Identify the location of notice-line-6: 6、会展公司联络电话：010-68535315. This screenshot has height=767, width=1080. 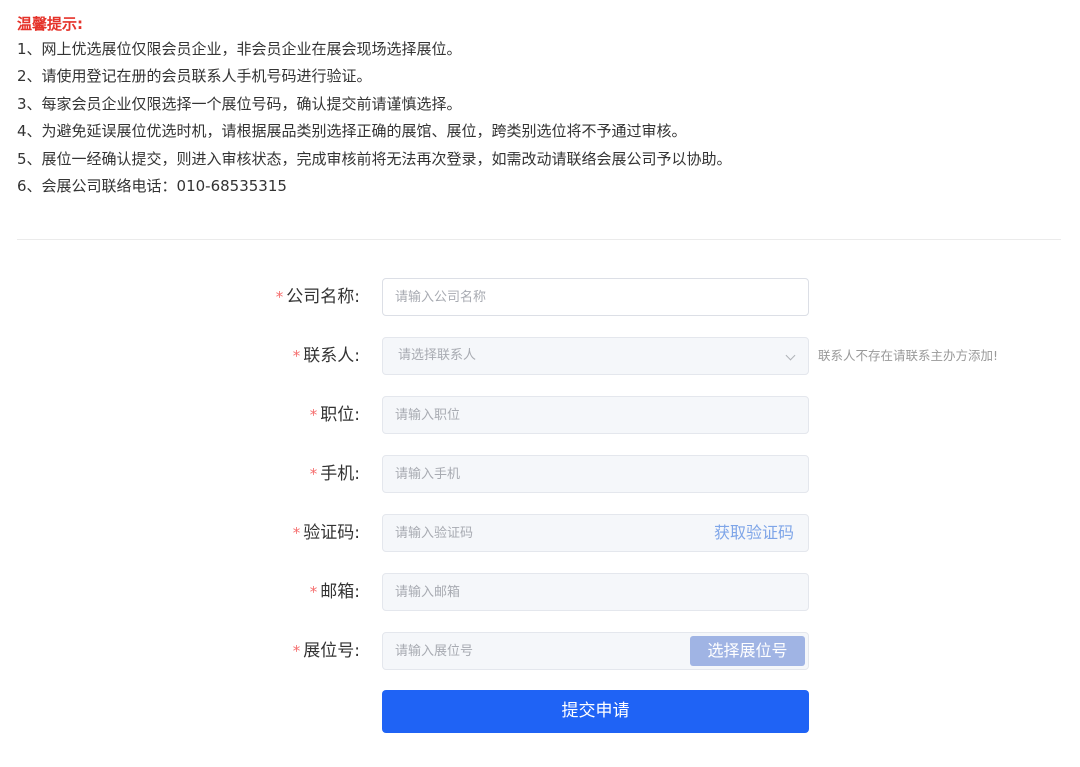
(152, 185).